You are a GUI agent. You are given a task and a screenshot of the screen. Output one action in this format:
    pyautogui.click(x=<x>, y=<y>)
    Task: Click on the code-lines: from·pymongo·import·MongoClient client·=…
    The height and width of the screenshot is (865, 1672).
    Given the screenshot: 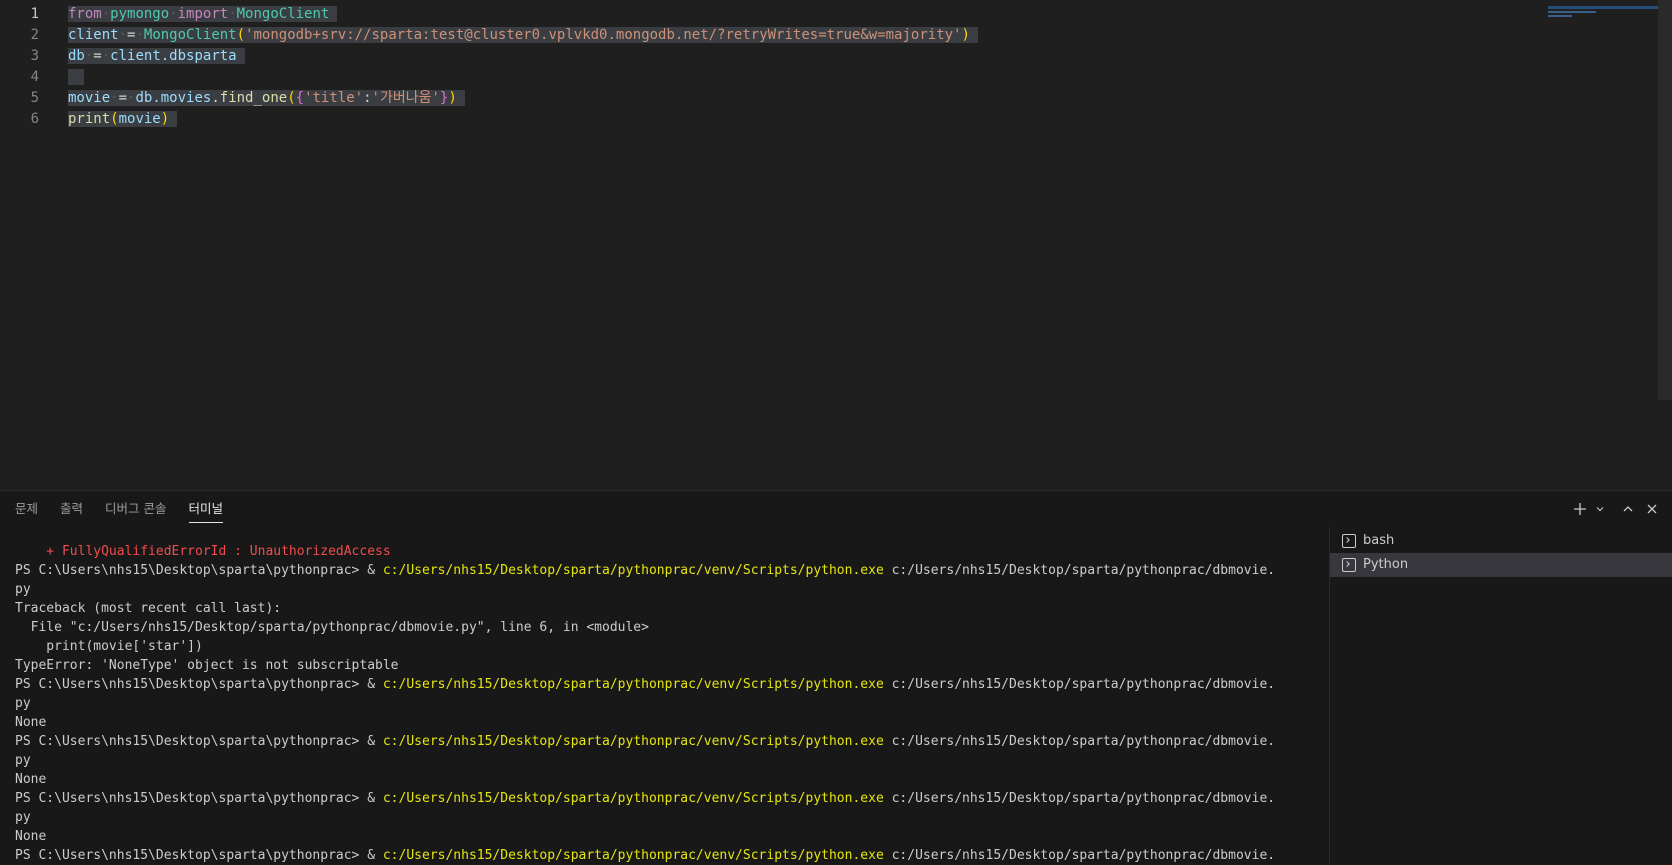 What is the action you would take?
    pyautogui.click(x=523, y=67)
    